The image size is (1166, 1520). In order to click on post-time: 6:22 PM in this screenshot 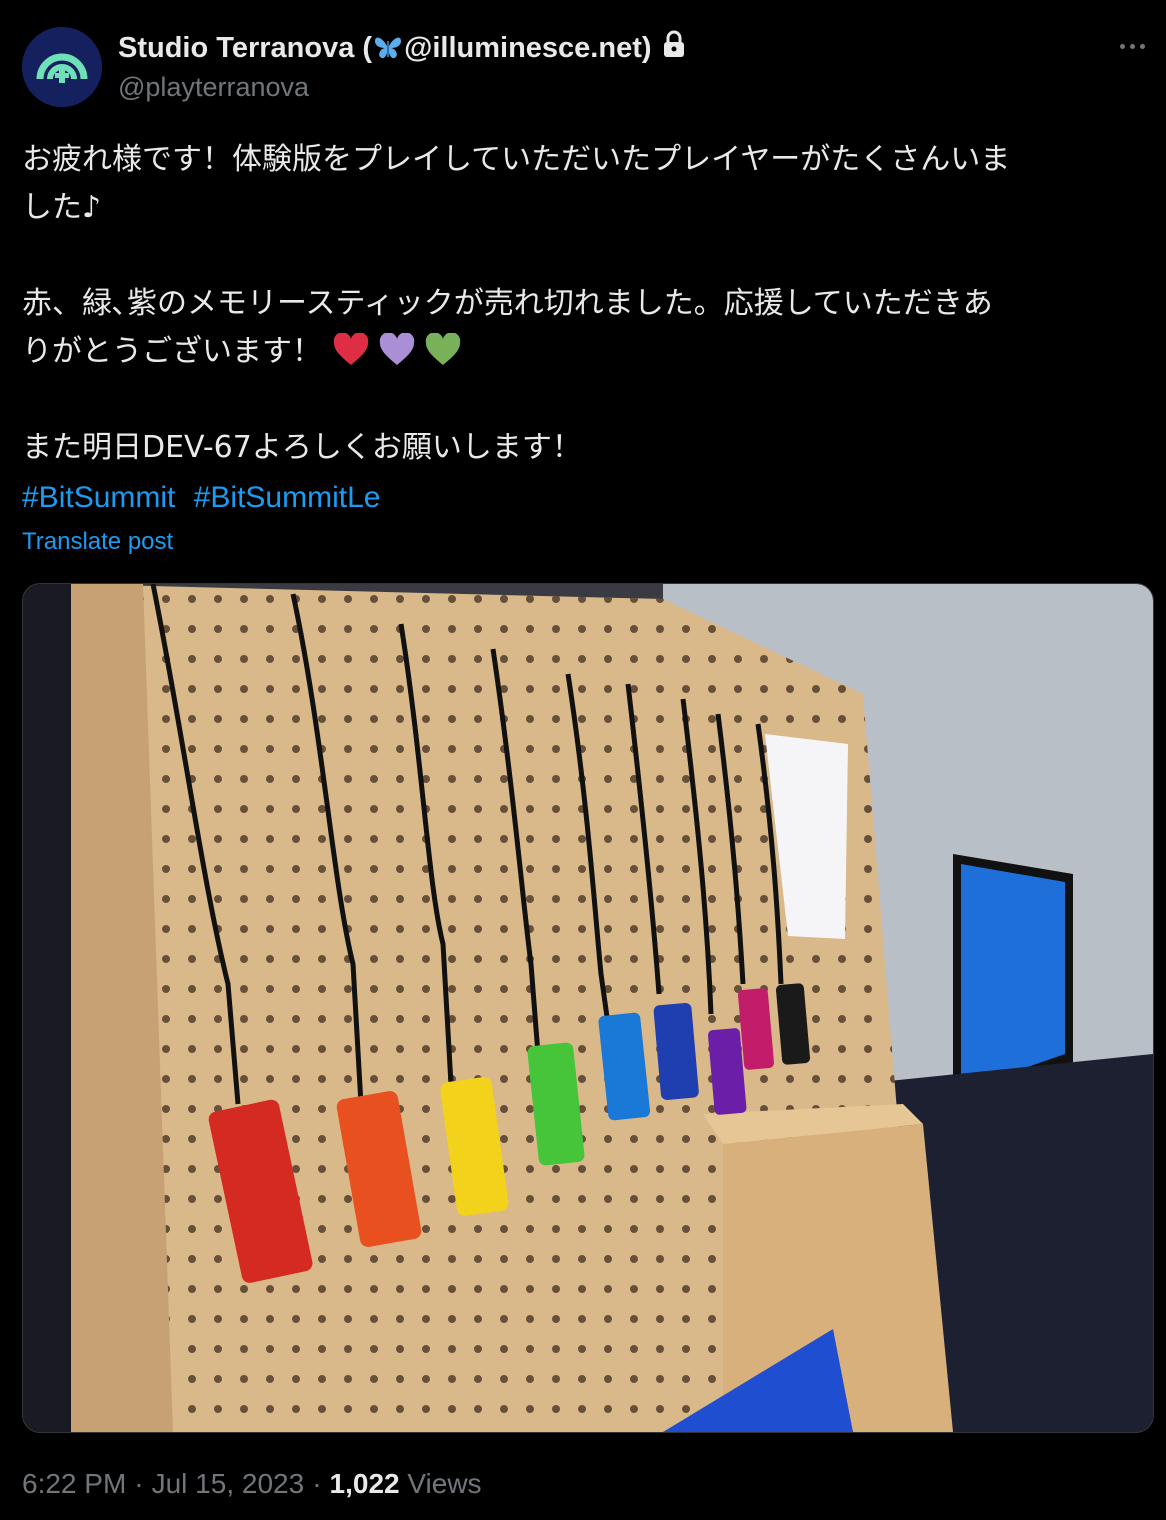, I will do `click(74, 1483)`.